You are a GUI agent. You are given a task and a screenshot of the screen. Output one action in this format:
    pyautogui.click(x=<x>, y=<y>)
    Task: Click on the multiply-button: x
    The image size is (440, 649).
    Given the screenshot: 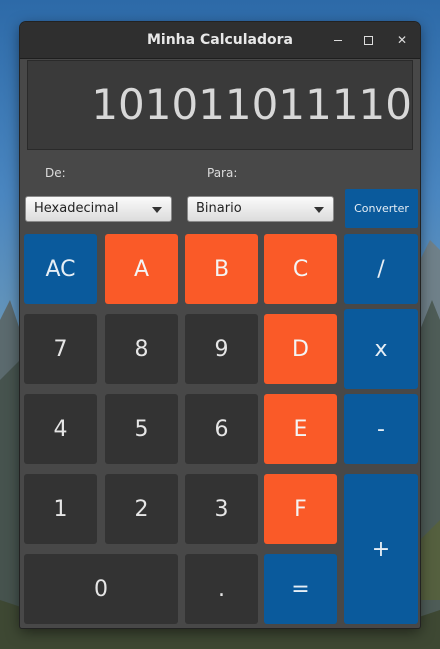 What is the action you would take?
    pyautogui.click(x=381, y=349)
    